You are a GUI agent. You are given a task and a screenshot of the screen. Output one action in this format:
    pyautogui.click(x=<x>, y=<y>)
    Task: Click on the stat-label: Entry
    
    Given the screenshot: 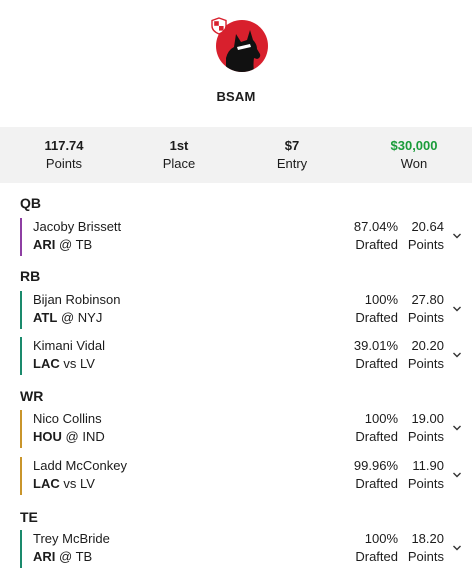 What is the action you would take?
    pyautogui.click(x=292, y=163)
    